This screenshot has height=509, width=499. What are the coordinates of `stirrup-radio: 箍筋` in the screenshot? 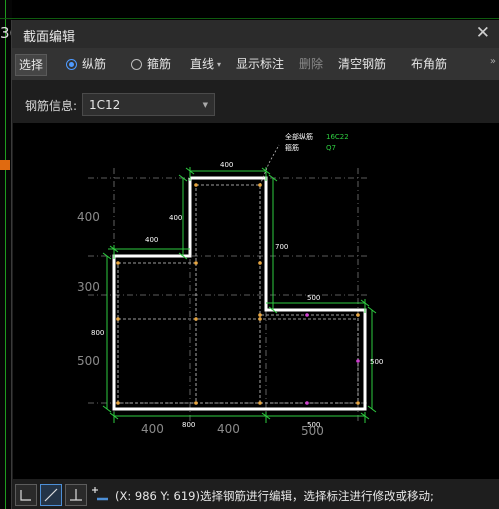 It's located at (151, 64).